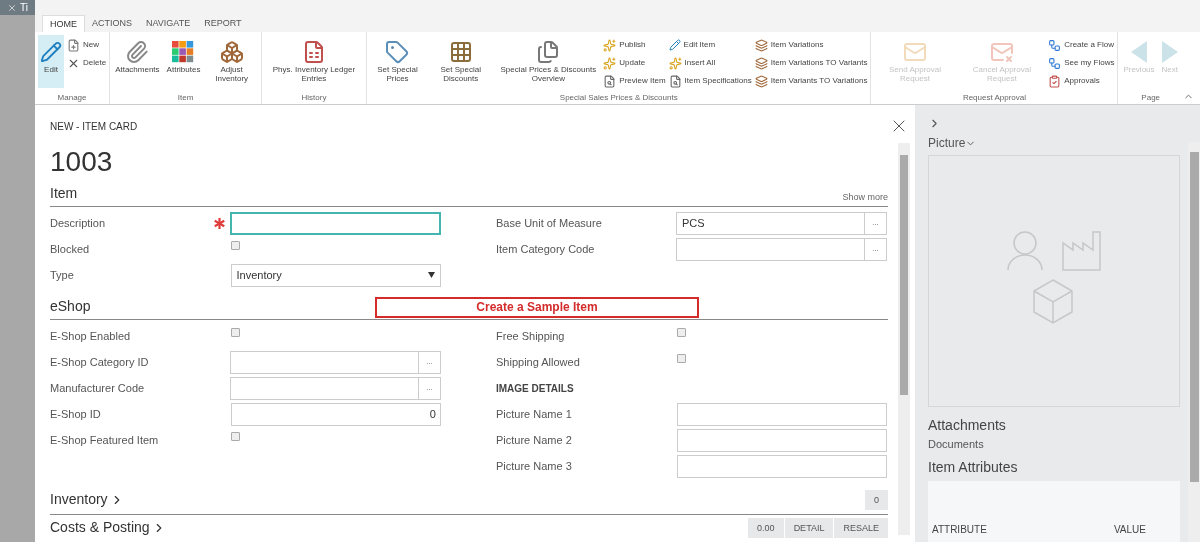 The width and height of the screenshot is (1200, 542). Describe the element at coordinates (185, 98) in the screenshot. I see `ribbon-group-label: Item` at that location.